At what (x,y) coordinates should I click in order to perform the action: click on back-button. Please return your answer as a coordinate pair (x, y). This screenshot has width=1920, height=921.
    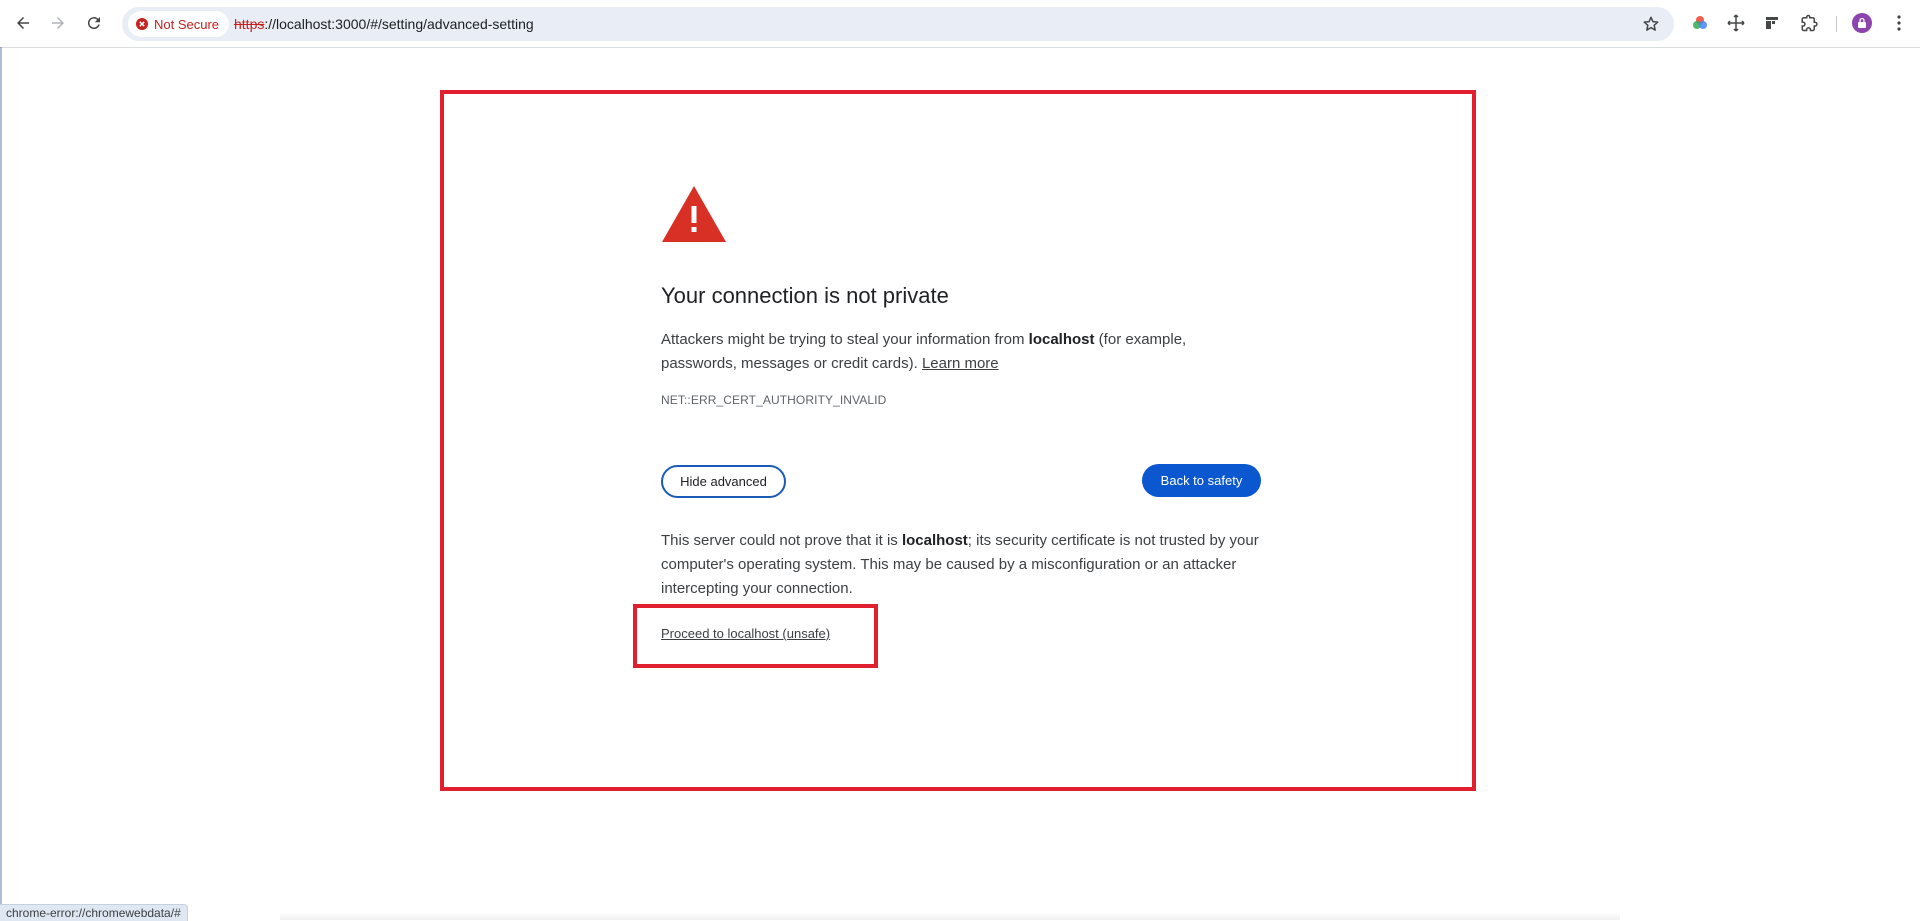
    Looking at the image, I should click on (23, 23).